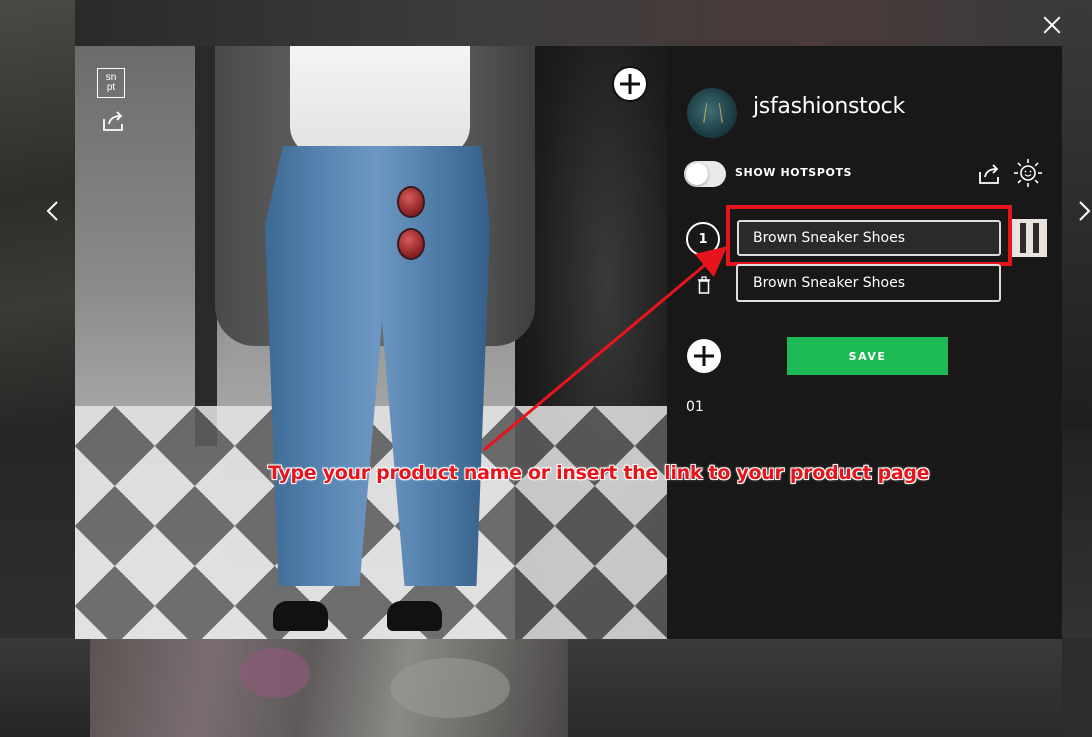 The width and height of the screenshot is (1092, 737). Describe the element at coordinates (111, 87) in the screenshot. I see `logo-line2: pt` at that location.